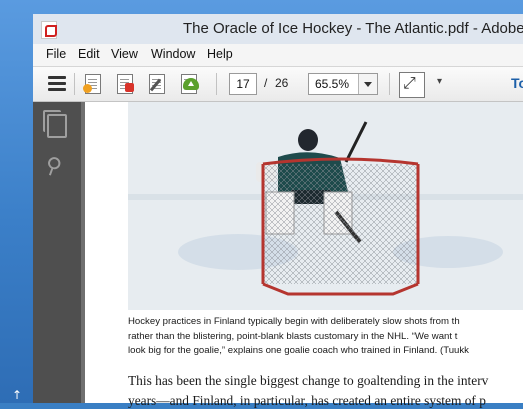 Image resolution: width=523 pixels, height=409 pixels. Describe the element at coordinates (243, 84) in the screenshot. I see `page-number-input: 17` at that location.